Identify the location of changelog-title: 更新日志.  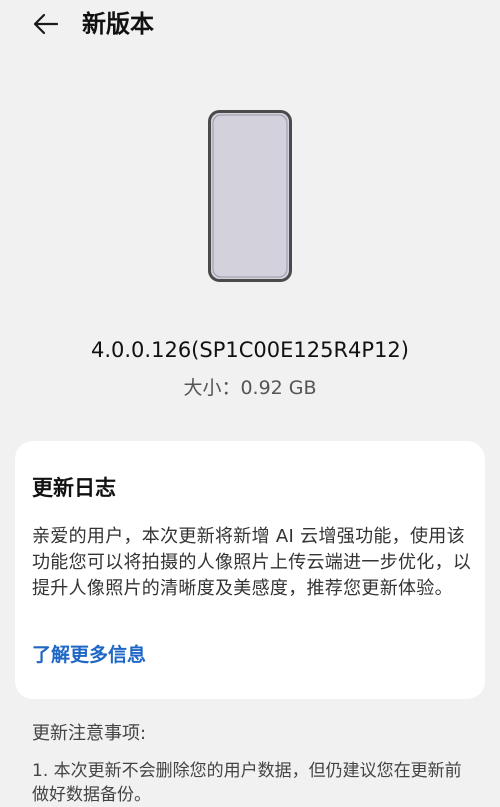
(74, 488).